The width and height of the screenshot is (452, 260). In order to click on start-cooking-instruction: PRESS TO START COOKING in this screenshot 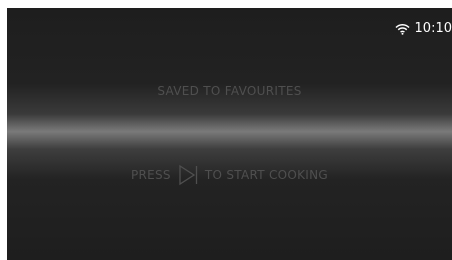, I will do `click(229, 175)`.